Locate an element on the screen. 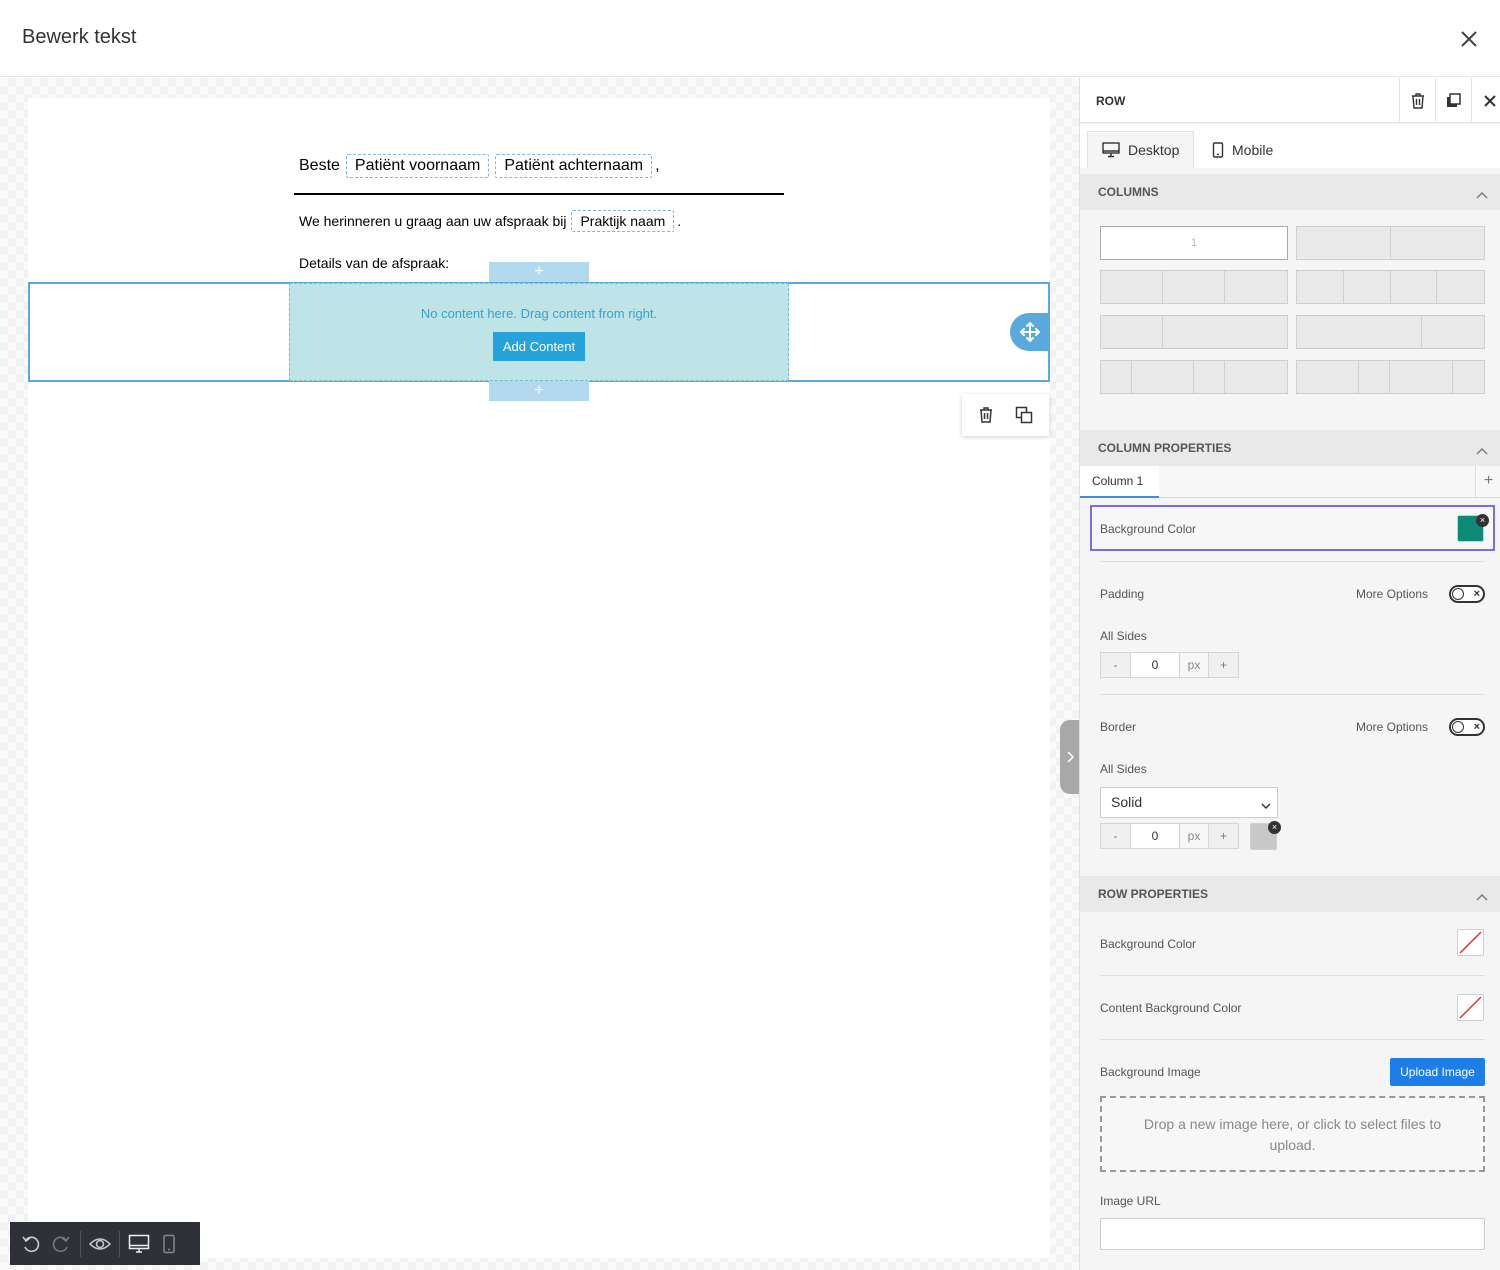  undo-icon is located at coordinates (31, 1244).